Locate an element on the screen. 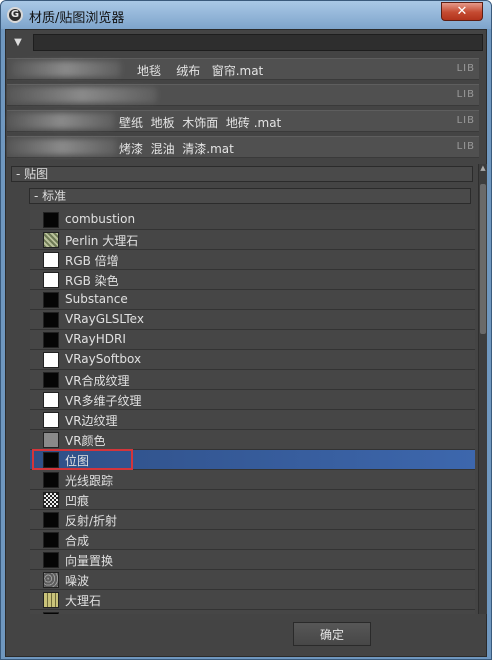 The image size is (492, 660). map-item-label: VRayGLSLTex is located at coordinates (104, 319).